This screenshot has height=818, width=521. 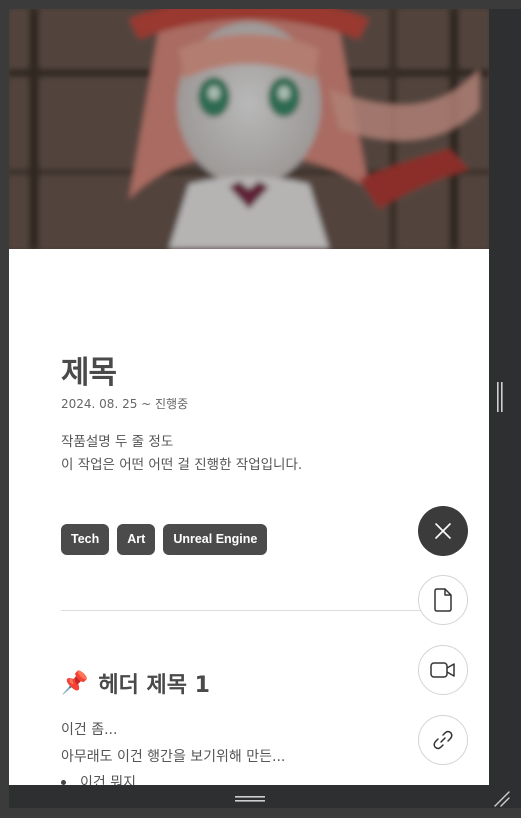 What do you see at coordinates (241, 610) in the screenshot?
I see `divider` at bounding box center [241, 610].